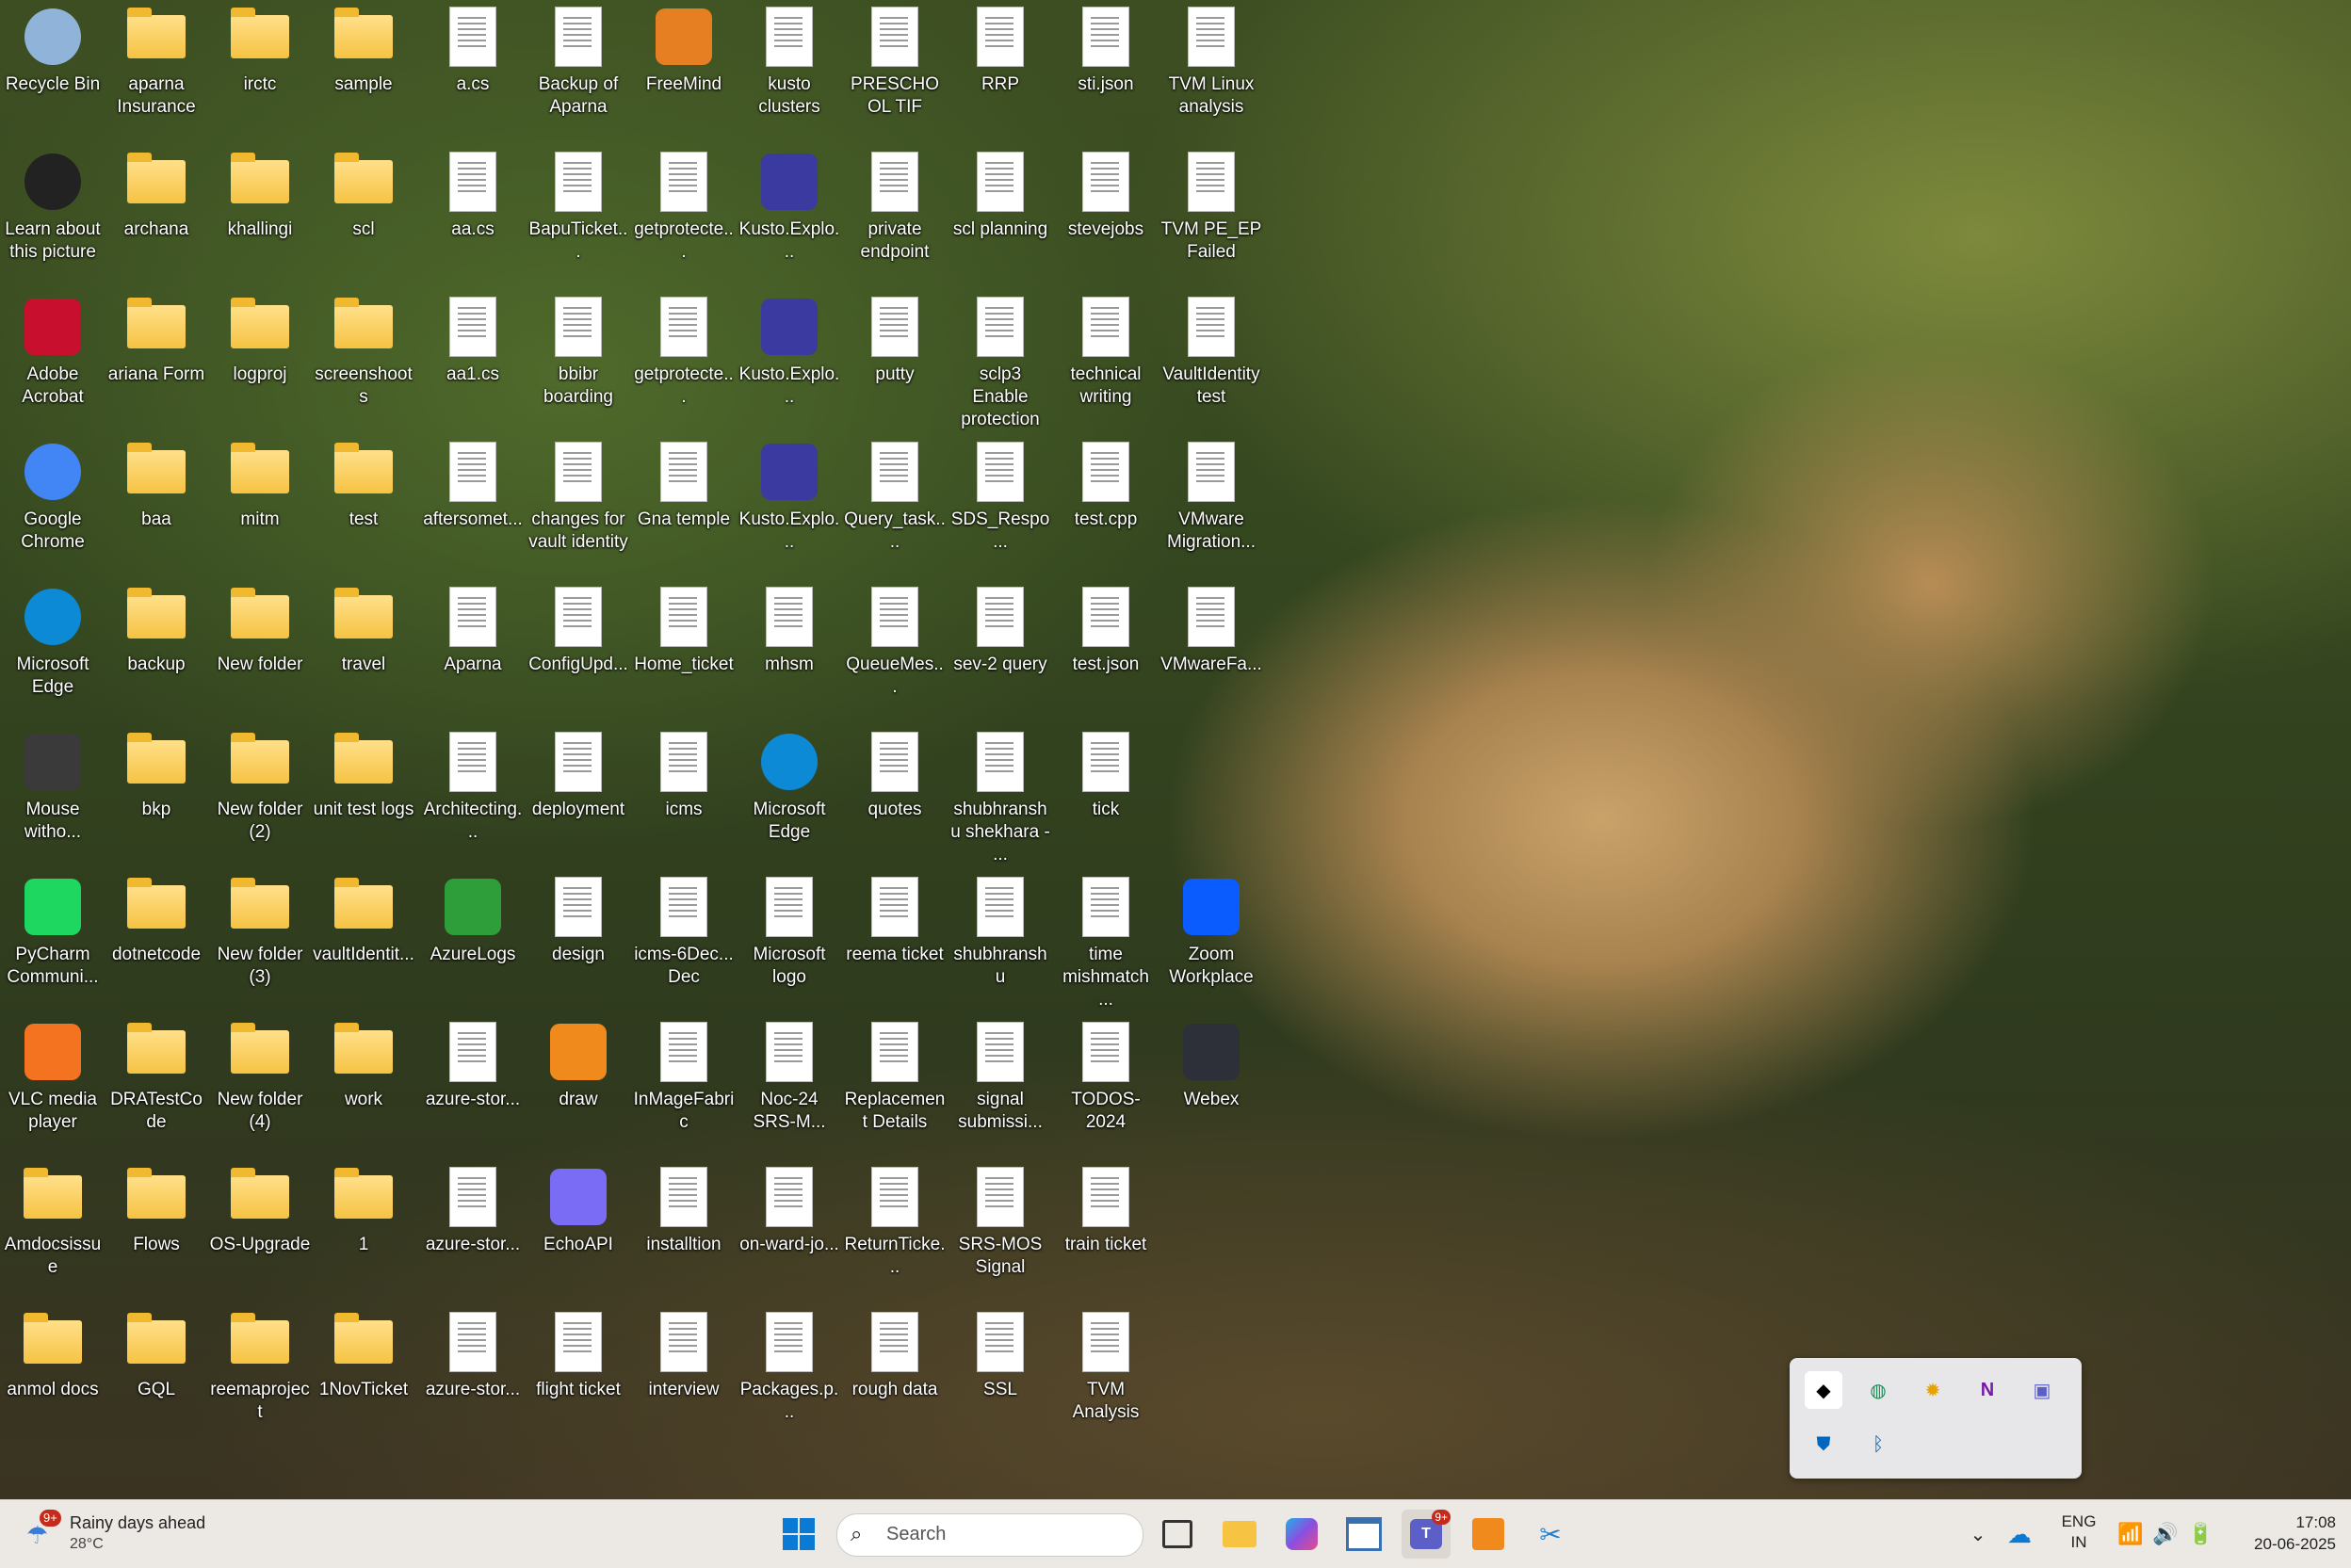 This screenshot has height=1568, width=2351. I want to click on desktop-icon: screenshoots, so click(363, 349).